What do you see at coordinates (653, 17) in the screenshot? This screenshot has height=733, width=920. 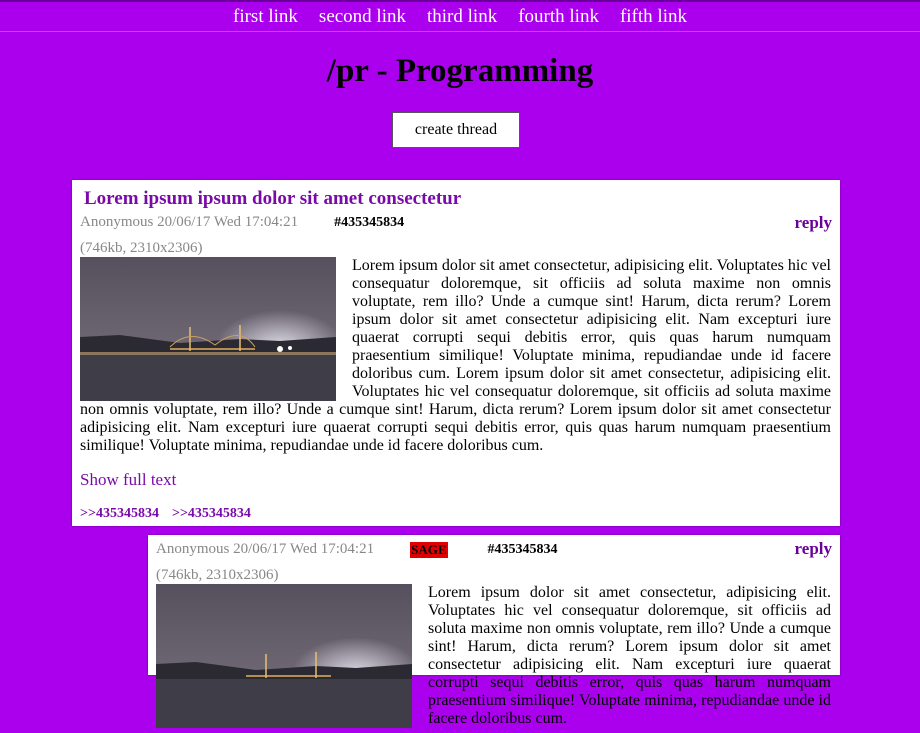 I see `nav-link-5: fifth link` at bounding box center [653, 17].